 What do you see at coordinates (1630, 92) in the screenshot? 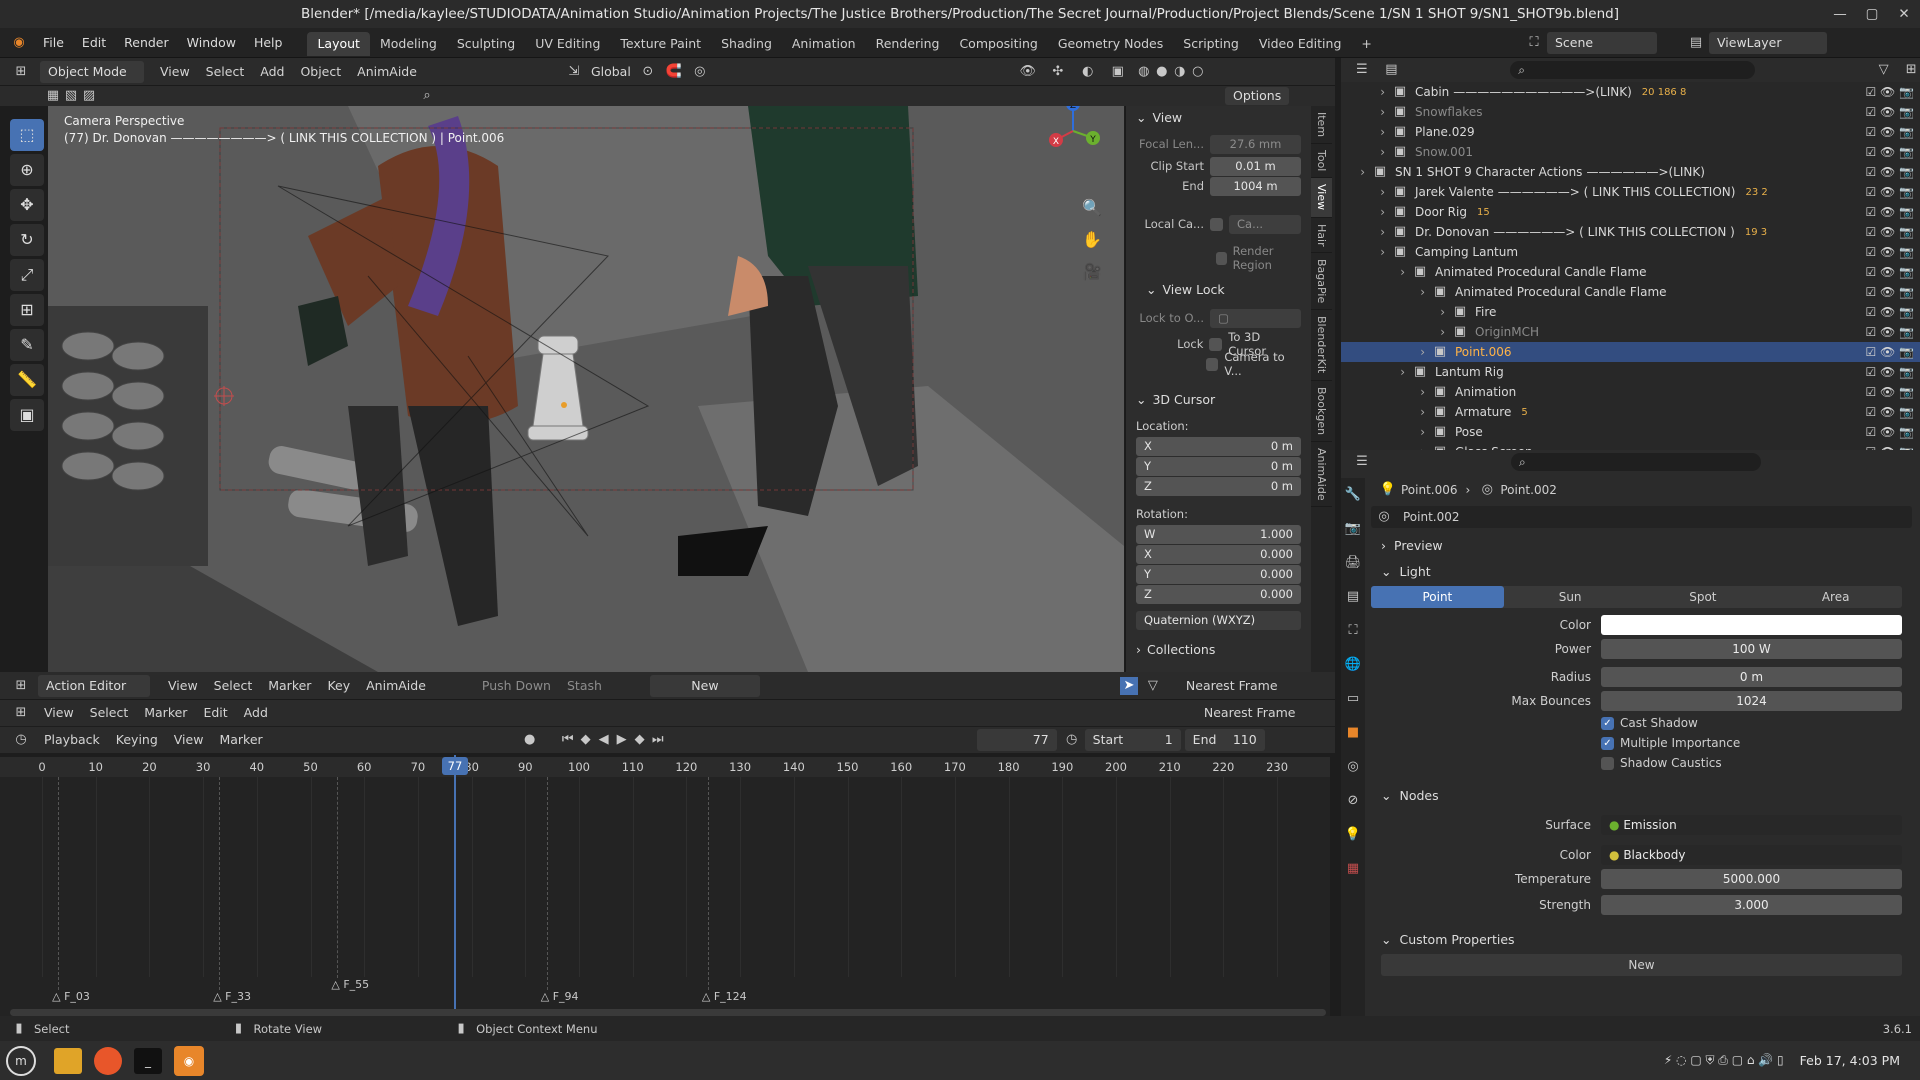
I see `outliner-row: › ▣ Cabin ———————————>(LINK) 20 186 8 ☑ 👁 📷` at bounding box center [1630, 92].